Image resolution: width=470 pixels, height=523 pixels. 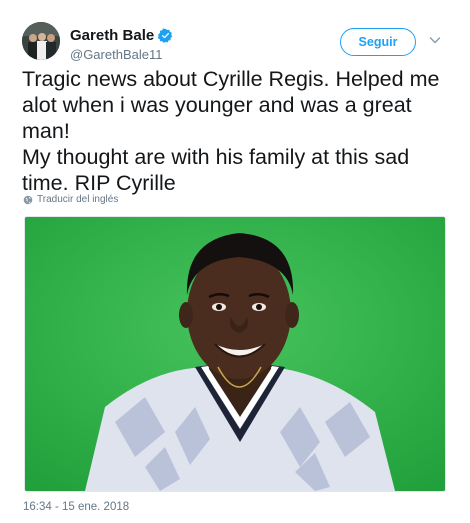 I want to click on verified-badge-icon, so click(x=165, y=35).